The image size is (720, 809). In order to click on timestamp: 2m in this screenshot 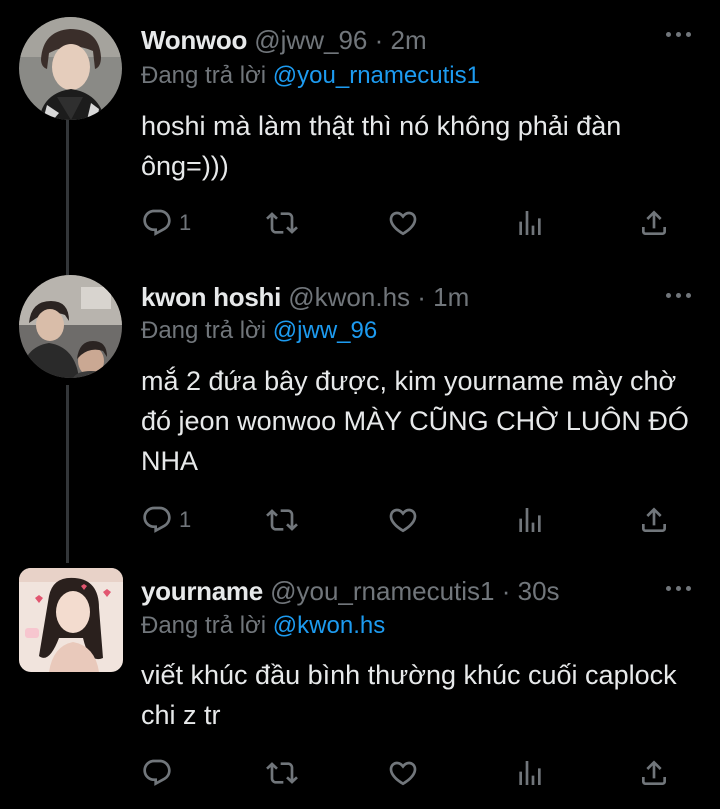, I will do `click(409, 40)`.